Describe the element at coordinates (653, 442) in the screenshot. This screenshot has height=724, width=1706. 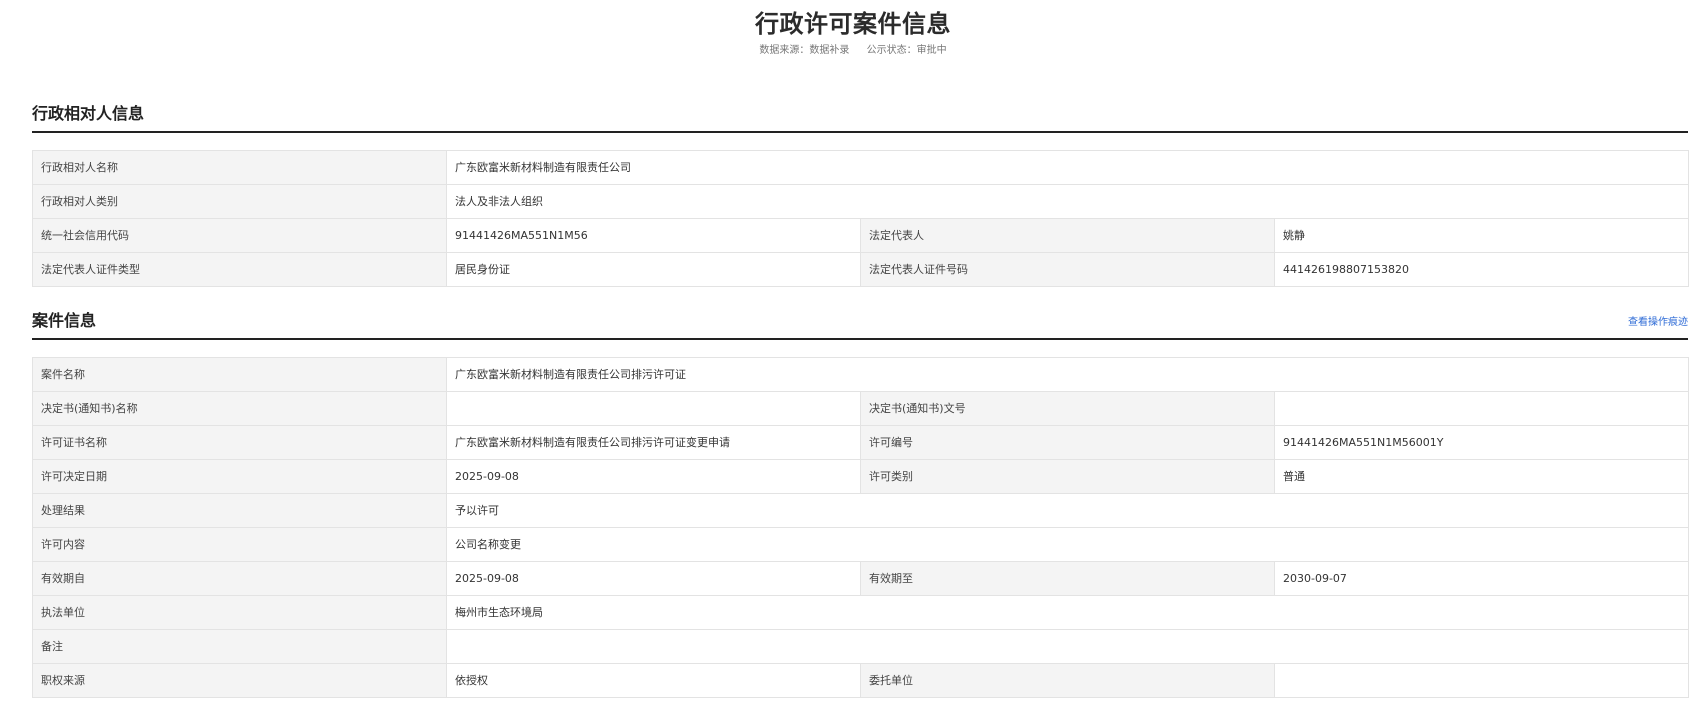
I see `license-name-value: 广东欧富米新材料制造有限责任公司排污许可证变更申请` at that location.